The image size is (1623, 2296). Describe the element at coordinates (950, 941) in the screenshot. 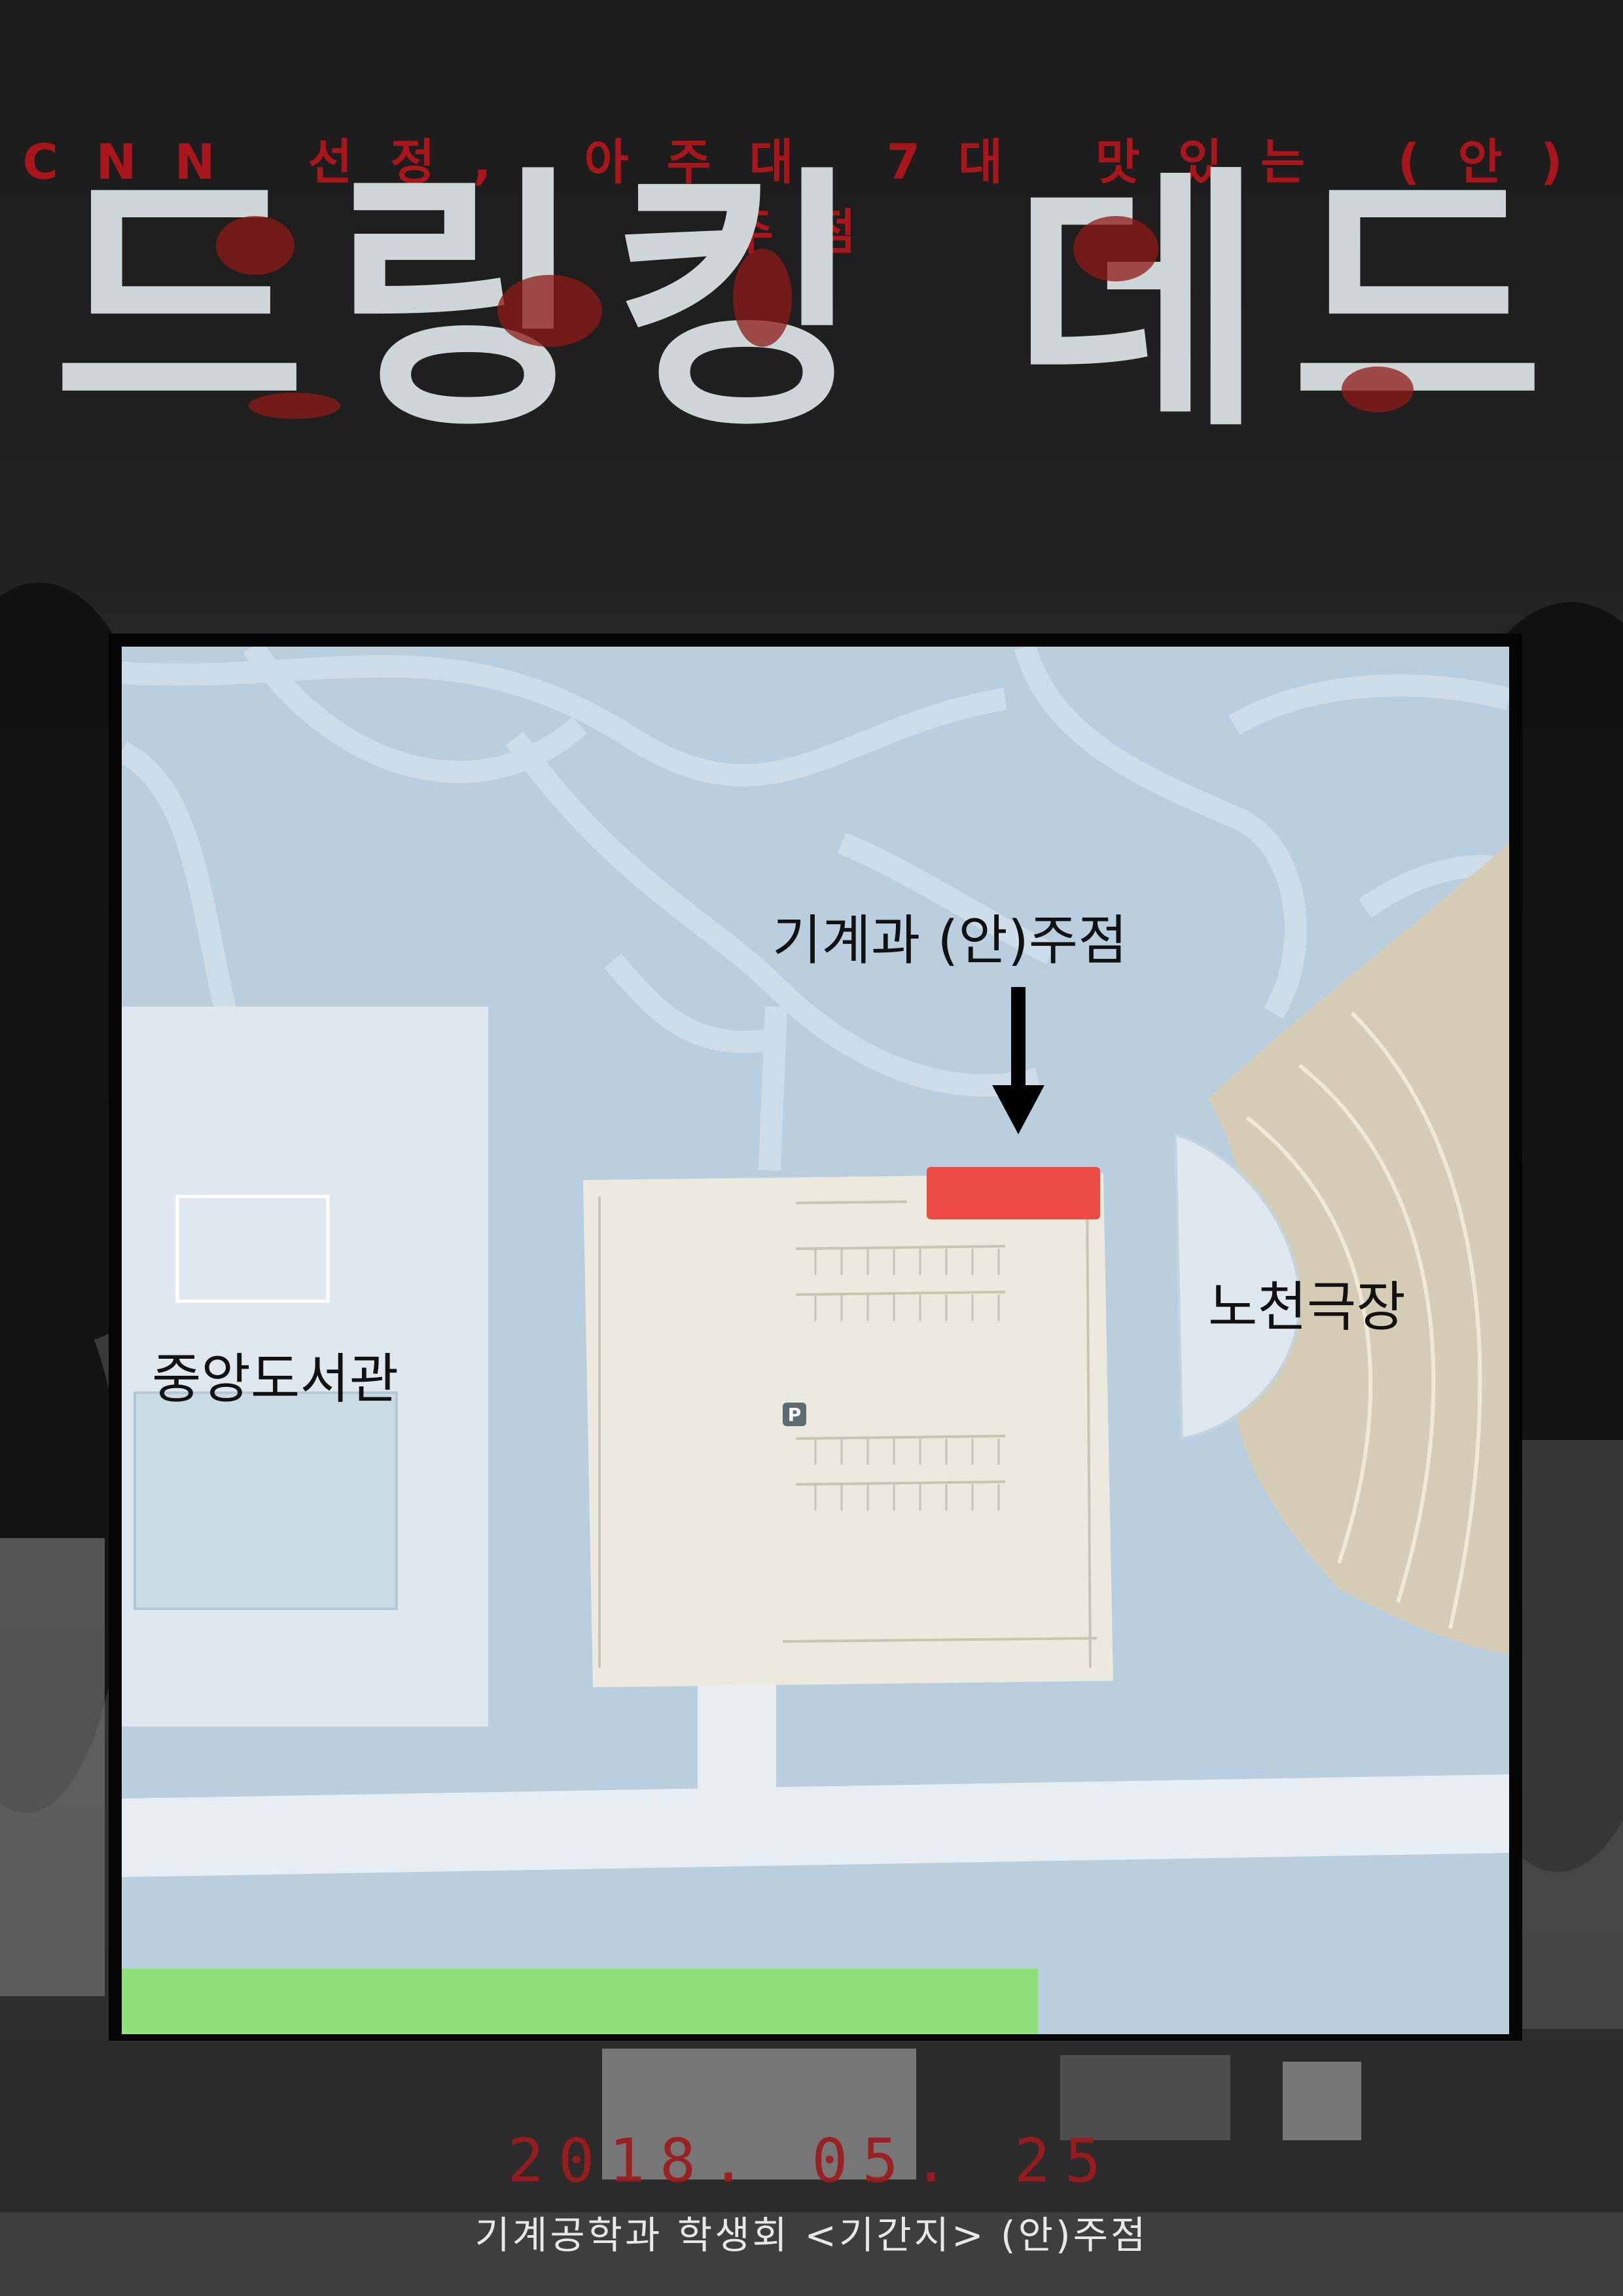

I see `booth-label: 기계과 (안)주점` at that location.